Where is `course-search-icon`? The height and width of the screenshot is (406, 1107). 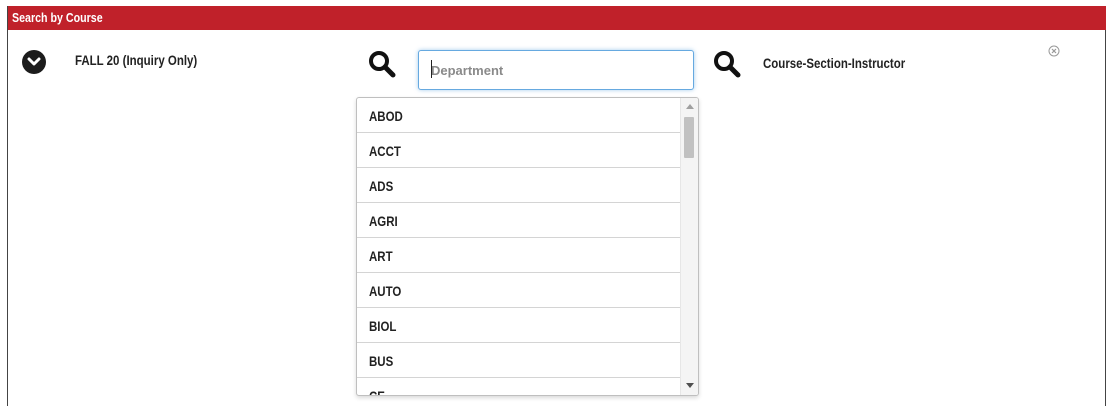
course-search-icon is located at coordinates (727, 64).